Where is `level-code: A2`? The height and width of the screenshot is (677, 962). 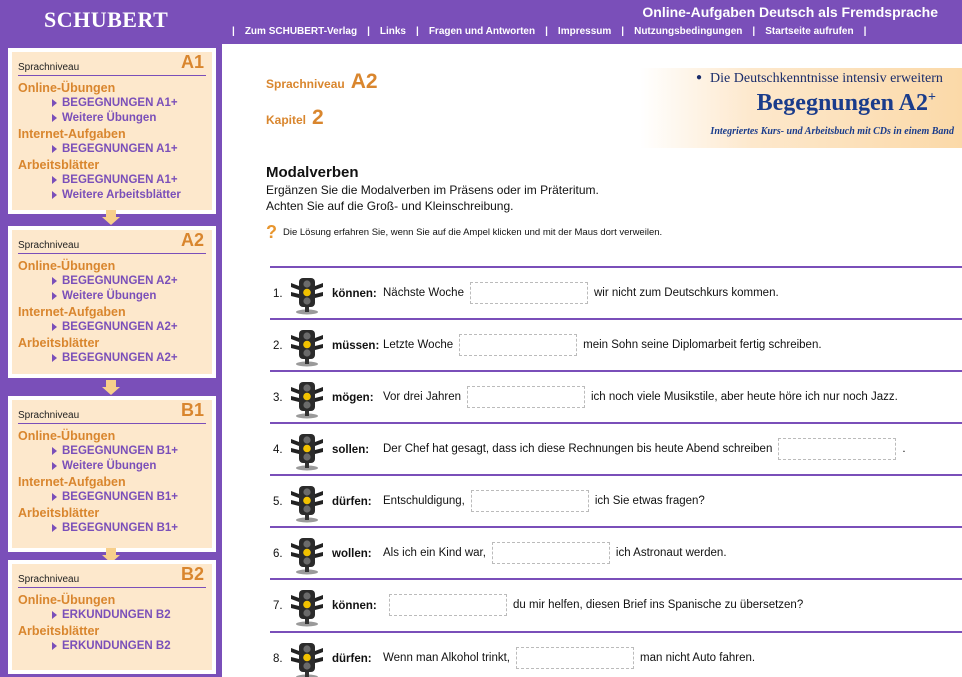 level-code: A2 is located at coordinates (192, 240).